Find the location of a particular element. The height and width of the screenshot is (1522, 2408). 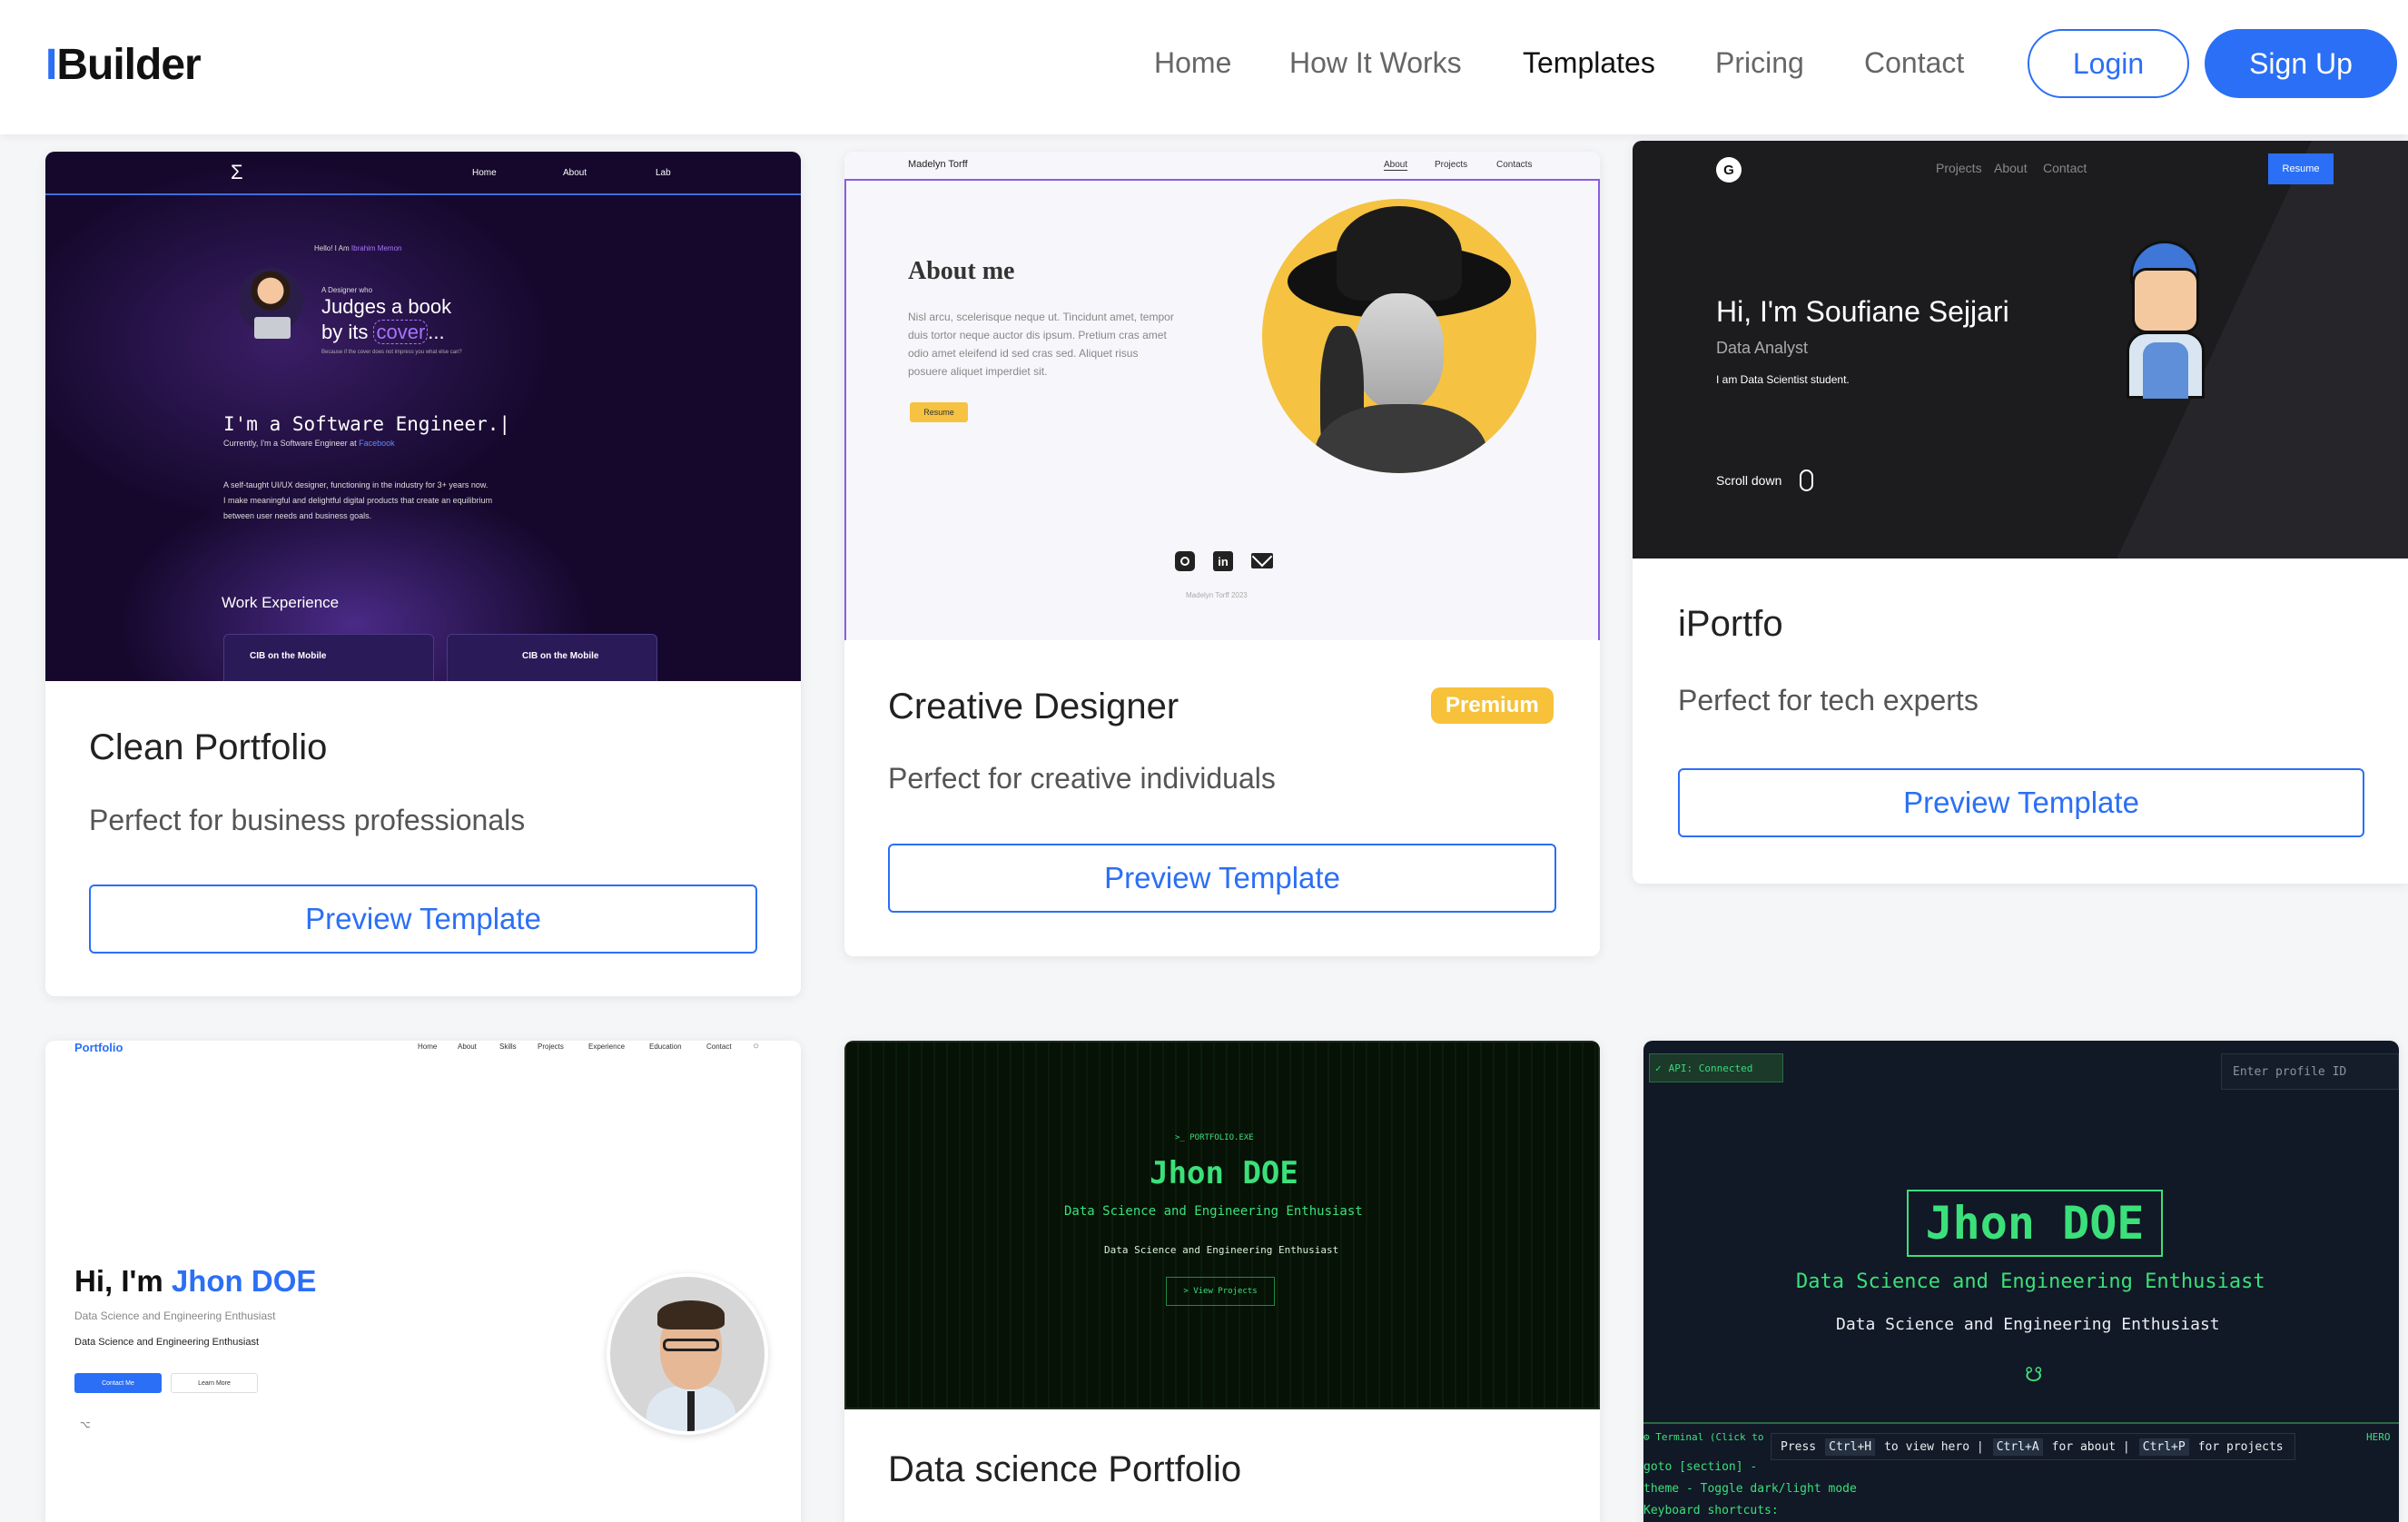

terminal-line-3: Keyboard shortcuts: is located at coordinates (1711, 1510).